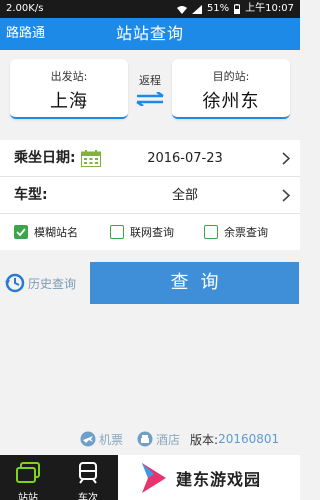 This screenshot has width=320, height=500. I want to click on watermark-text: 建东游戏园, so click(219, 479).